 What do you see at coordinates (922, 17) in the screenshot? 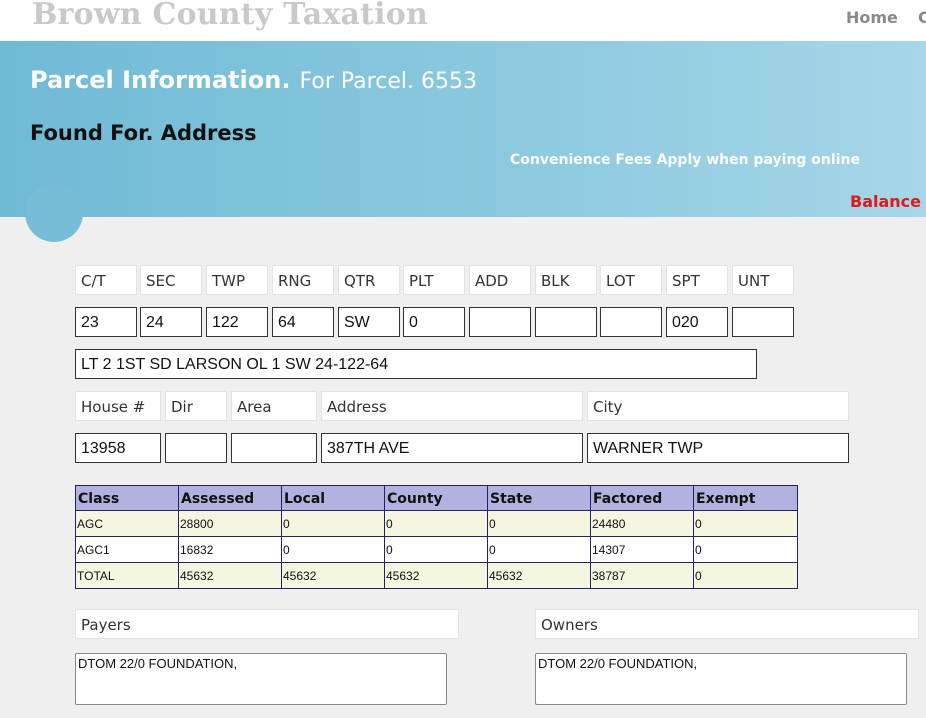
I see `nav-next-link-partial: C` at bounding box center [922, 17].